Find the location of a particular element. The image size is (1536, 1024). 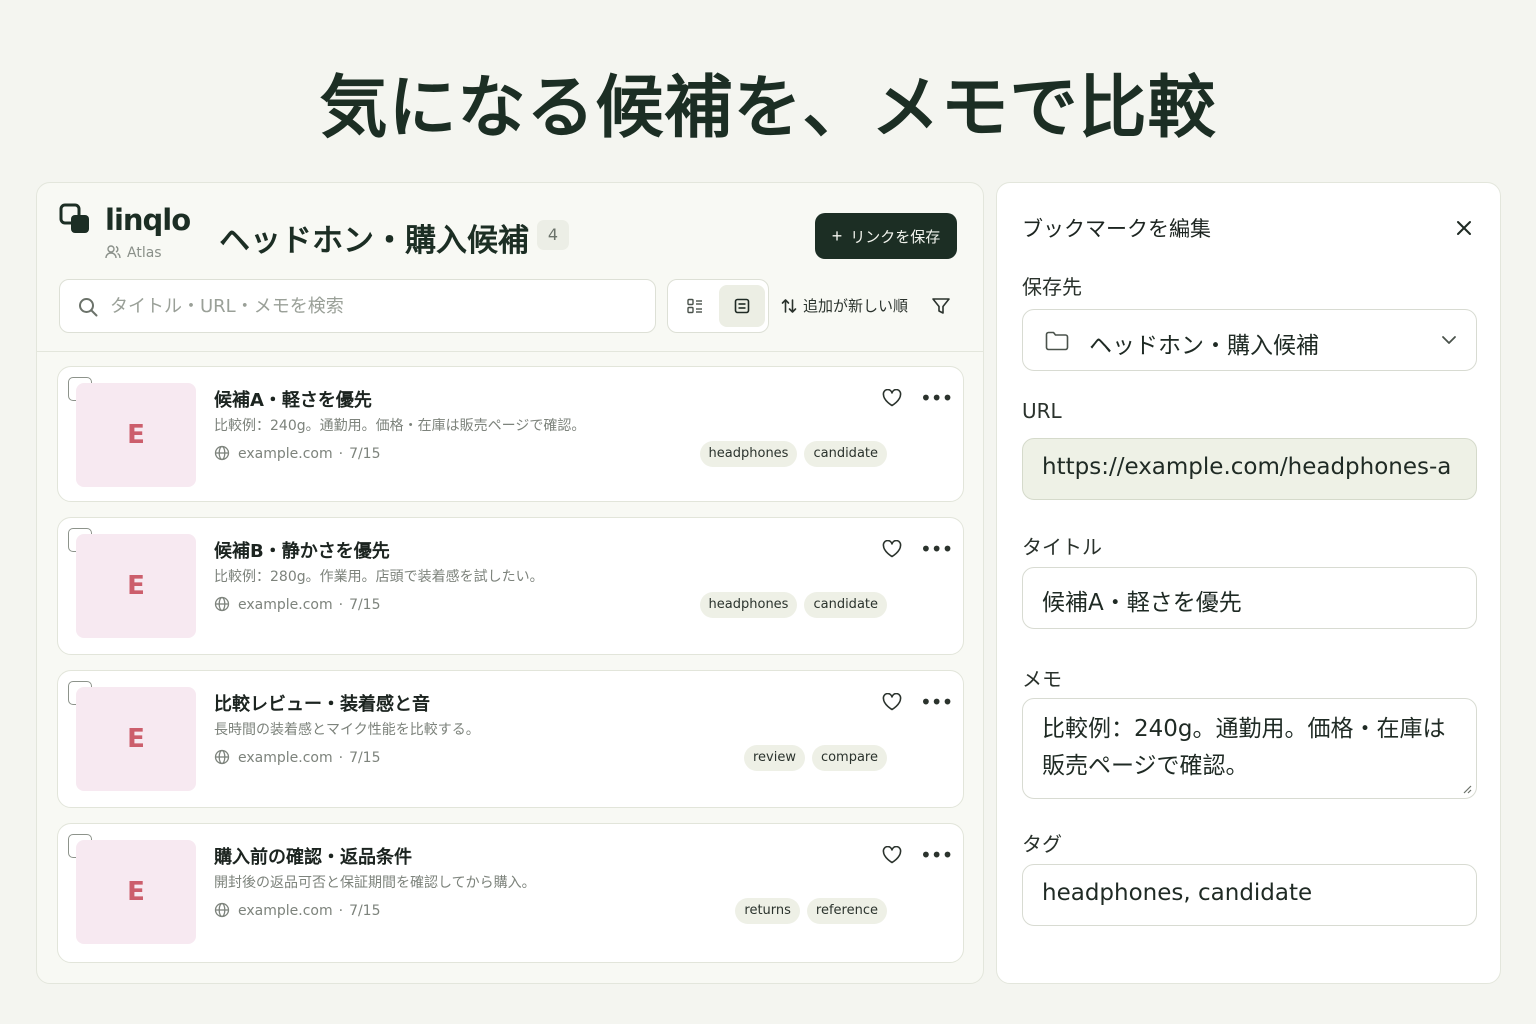

title-label: タイトル is located at coordinates (1062, 547).